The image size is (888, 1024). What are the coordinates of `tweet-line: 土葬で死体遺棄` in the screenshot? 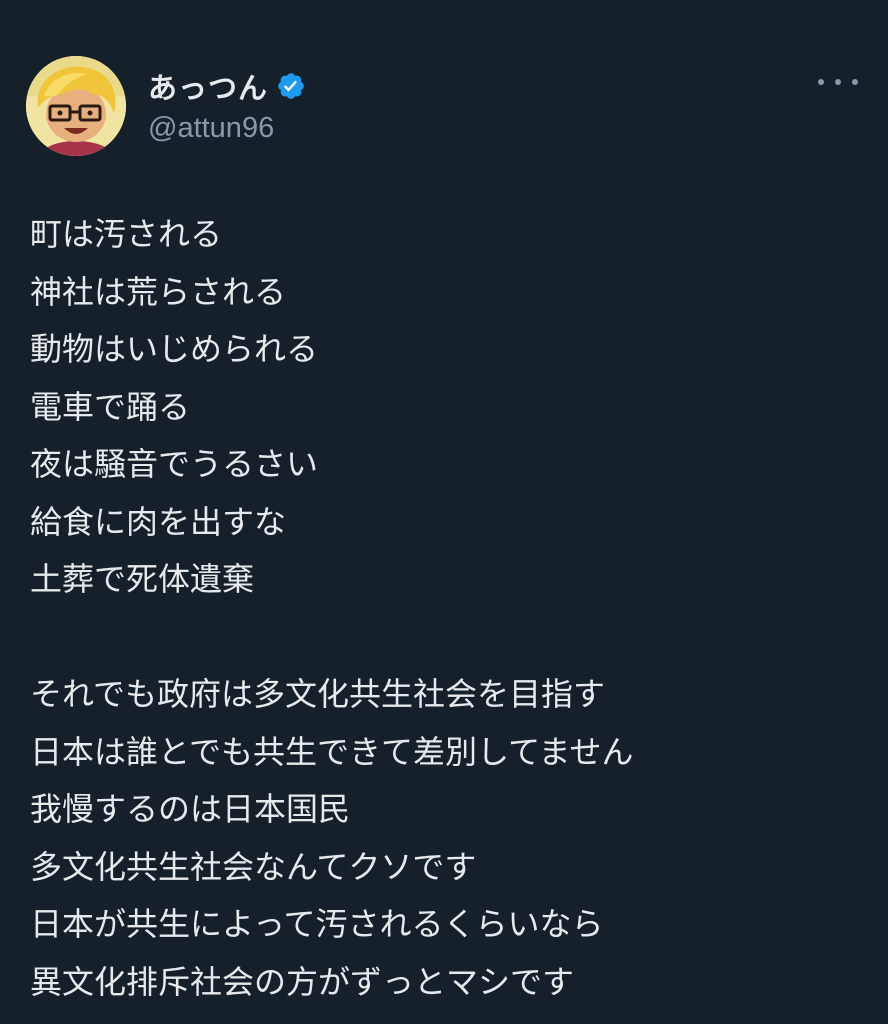 It's located at (142, 579).